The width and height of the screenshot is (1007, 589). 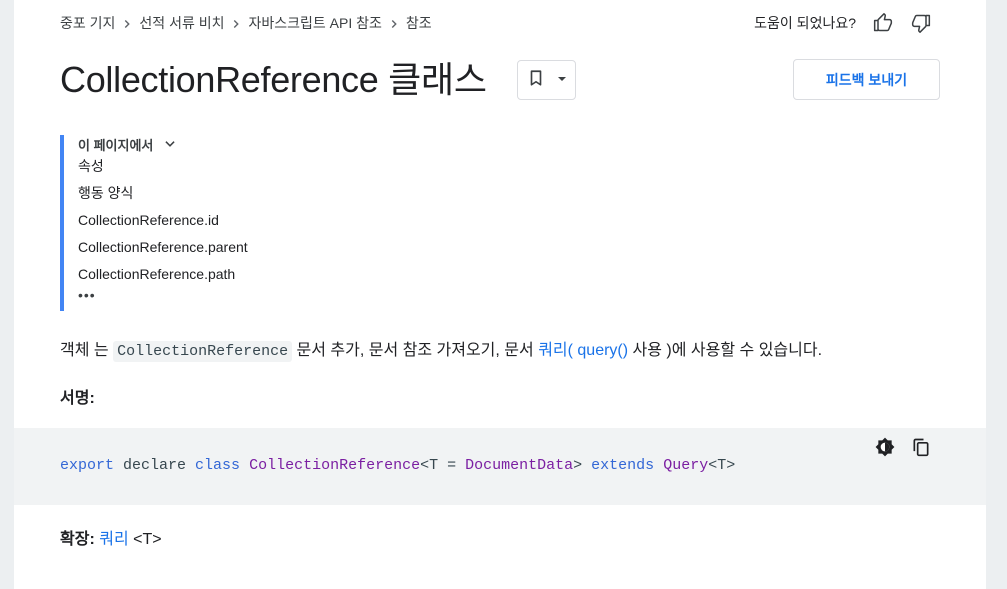 I want to click on toc-more-button: •••, so click(x=279, y=298).